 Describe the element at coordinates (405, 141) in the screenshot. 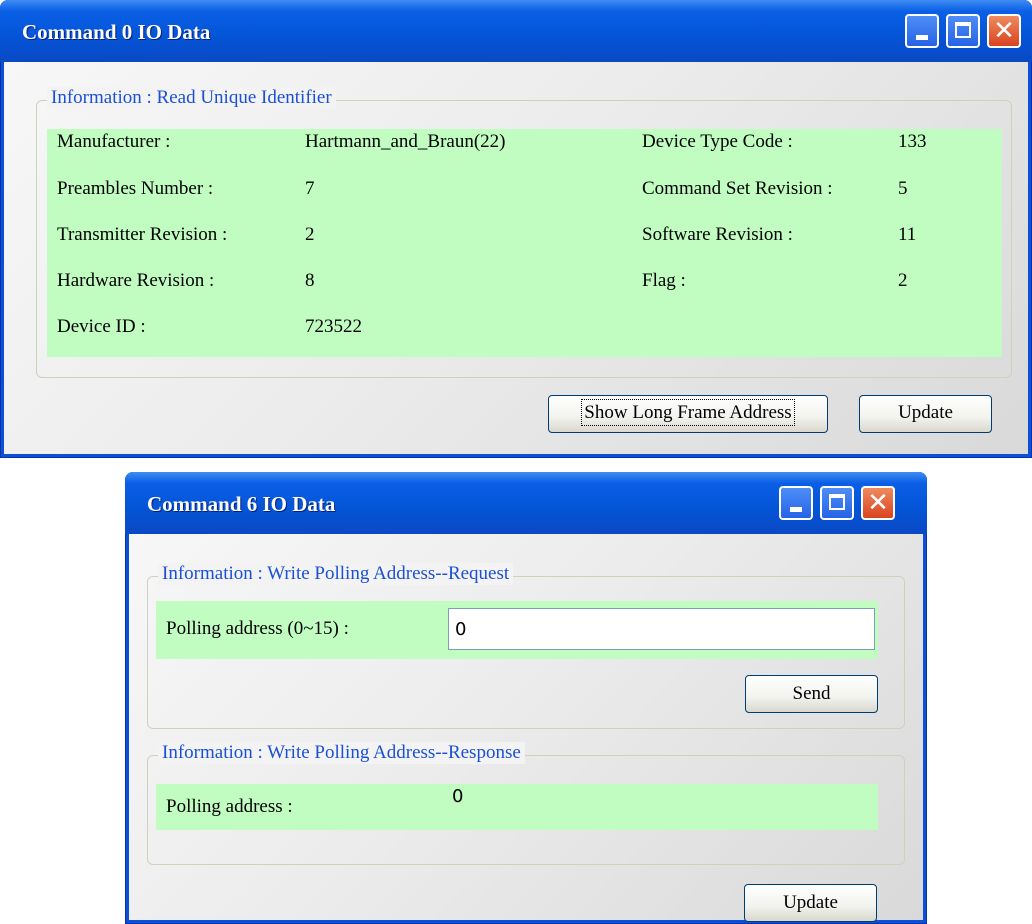

I see `manufacturer-value: Hartmann_and_Braun(22)` at that location.